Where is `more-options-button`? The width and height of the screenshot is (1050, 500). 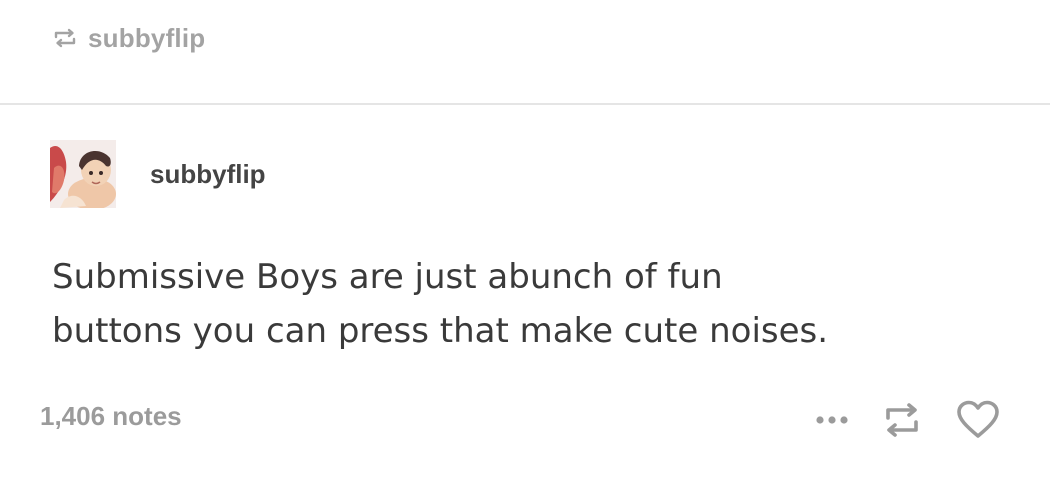 more-options-button is located at coordinates (832, 420).